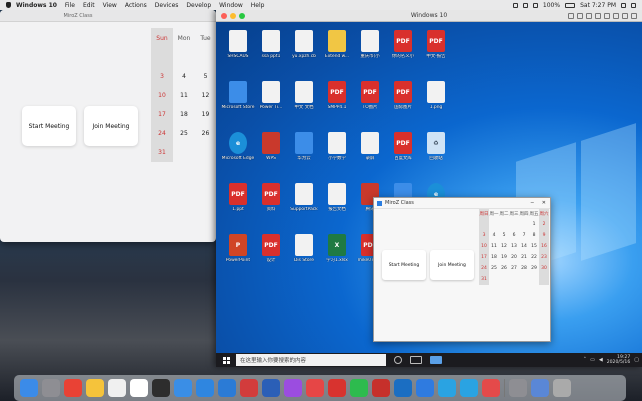 This screenshot has height=401, width=642. I want to click on calendar-day: 4, so click(184, 76).